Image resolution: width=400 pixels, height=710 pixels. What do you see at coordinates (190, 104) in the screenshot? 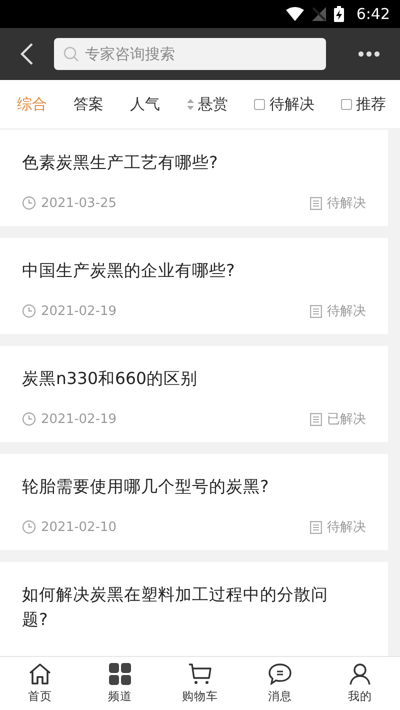
I see `sort-icon` at bounding box center [190, 104].